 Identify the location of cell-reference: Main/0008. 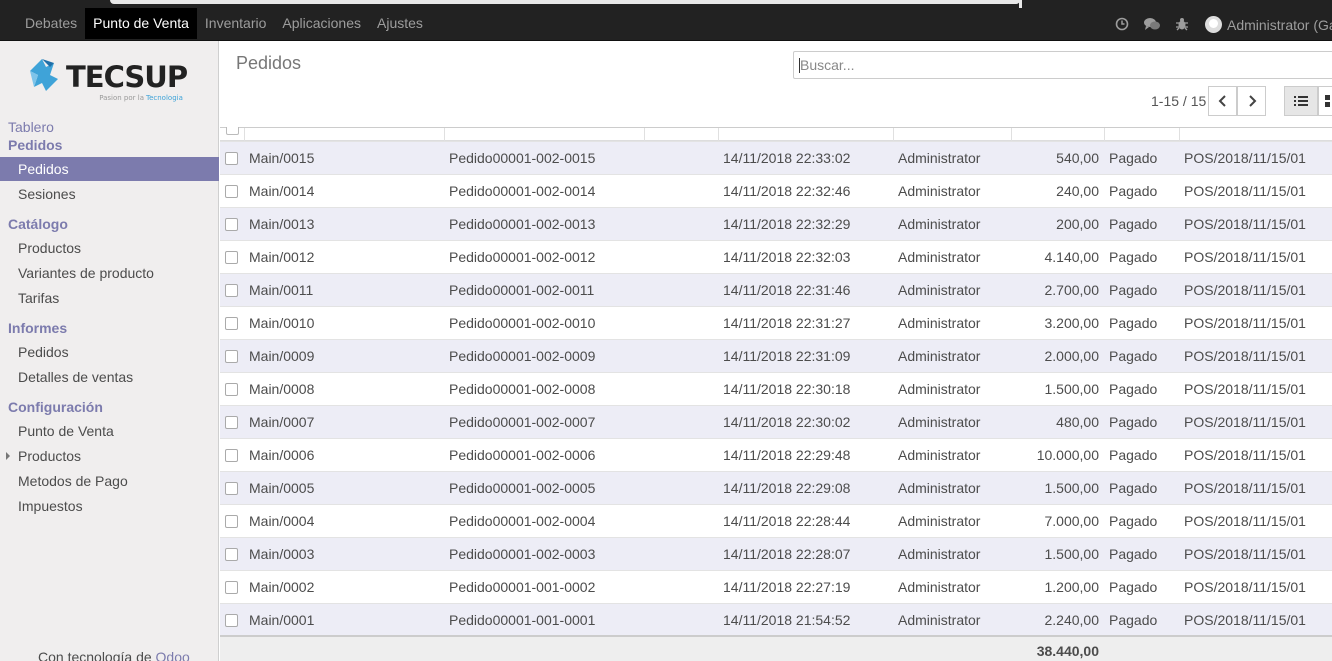
(282, 389).